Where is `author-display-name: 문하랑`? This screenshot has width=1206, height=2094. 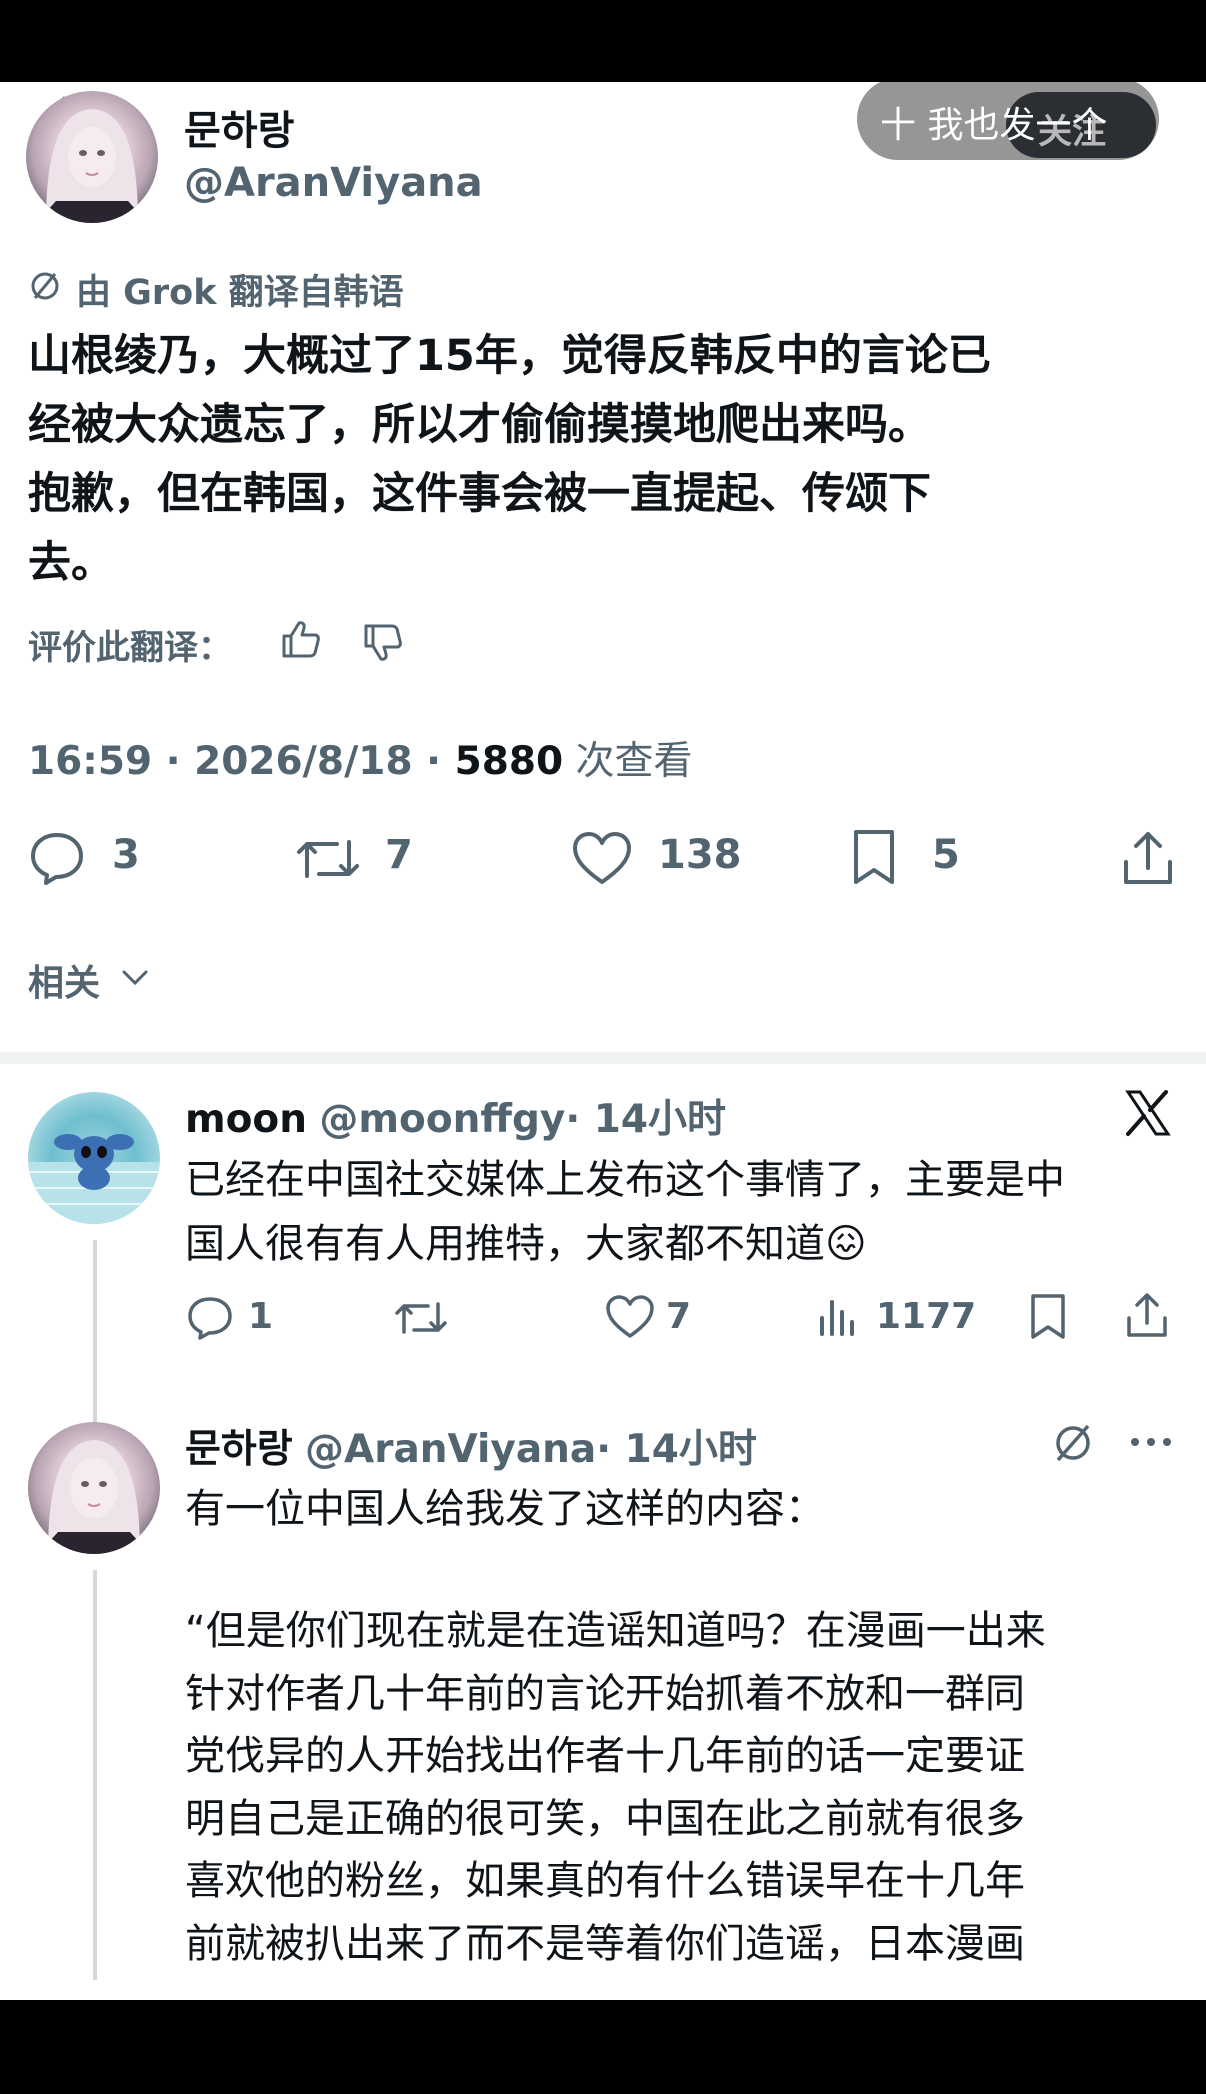
author-display-name: 문하랑 is located at coordinates (239, 127).